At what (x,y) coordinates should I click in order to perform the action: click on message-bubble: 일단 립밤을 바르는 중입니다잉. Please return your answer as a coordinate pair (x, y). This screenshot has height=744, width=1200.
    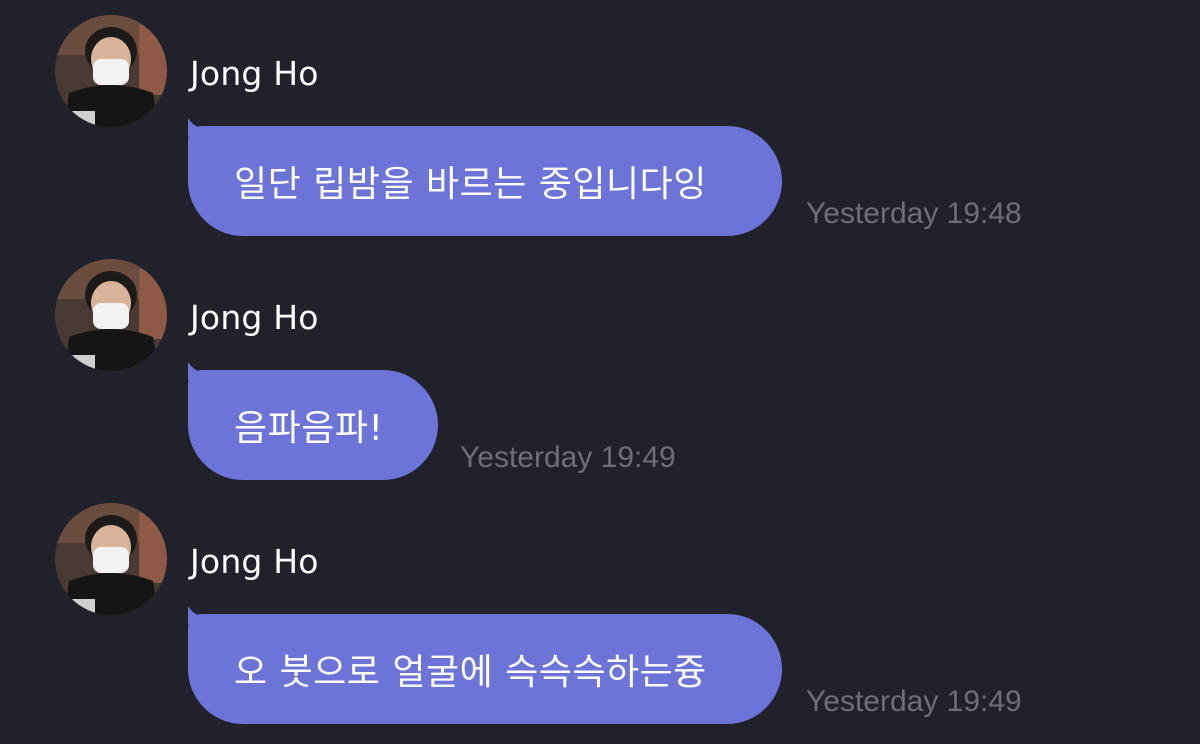
    Looking at the image, I should click on (485, 181).